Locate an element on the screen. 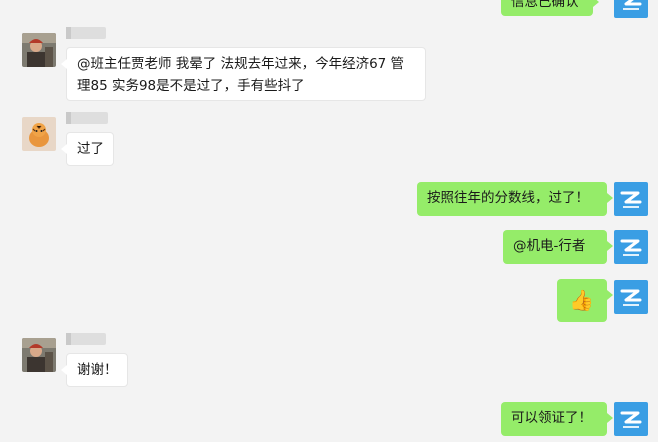 The width and height of the screenshot is (658, 442). message-row-self: 信息已确认 is located at coordinates (329, 10).